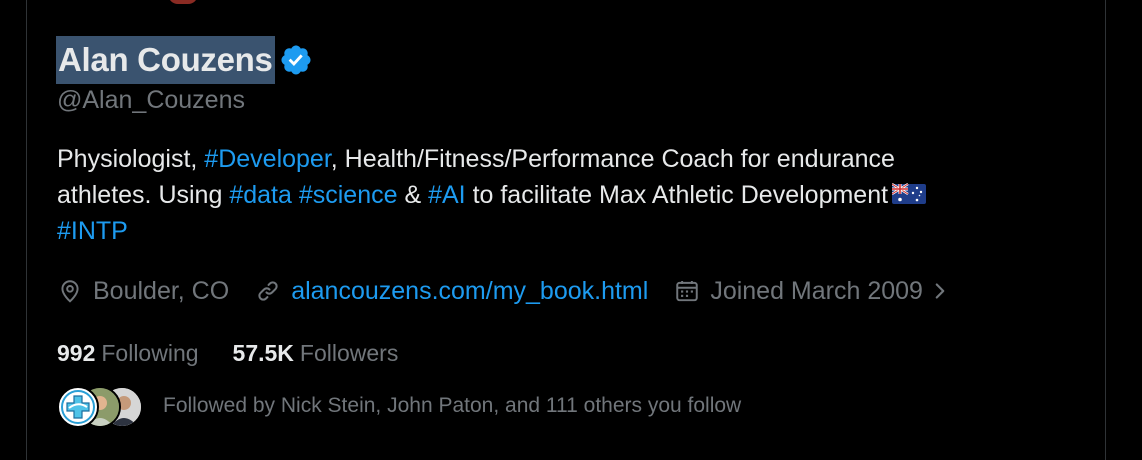 This screenshot has height=460, width=1142. What do you see at coordinates (349, 352) in the screenshot?
I see `followers-label: Followers` at bounding box center [349, 352].